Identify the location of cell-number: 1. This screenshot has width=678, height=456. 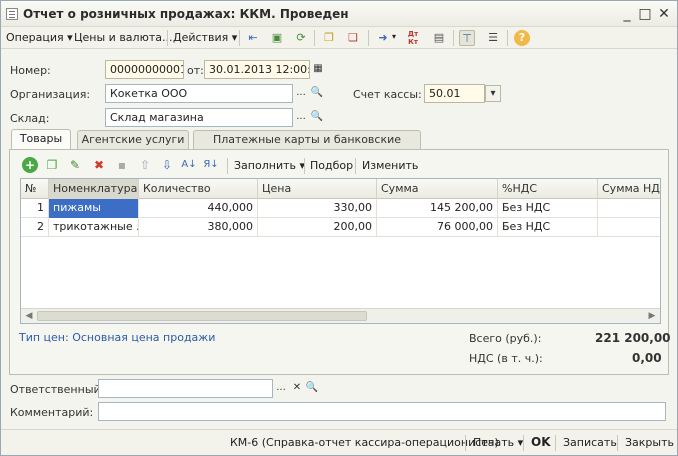
(35, 208).